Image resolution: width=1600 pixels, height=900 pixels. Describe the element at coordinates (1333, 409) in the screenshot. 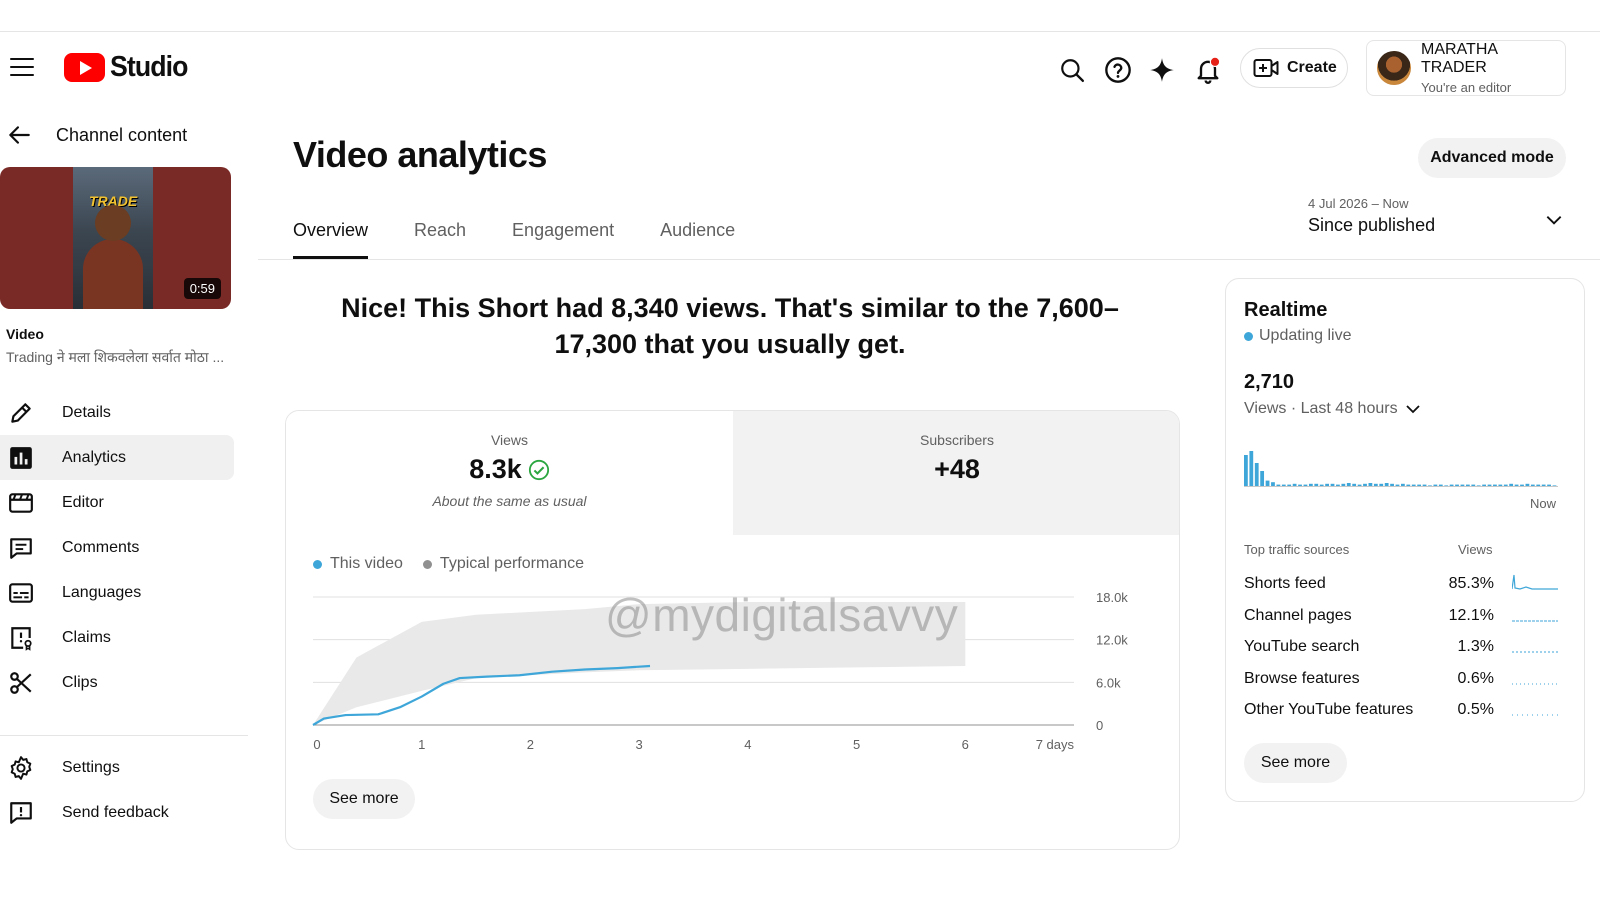

I see `realtime-period-selector: Views · Last 48 hours` at that location.